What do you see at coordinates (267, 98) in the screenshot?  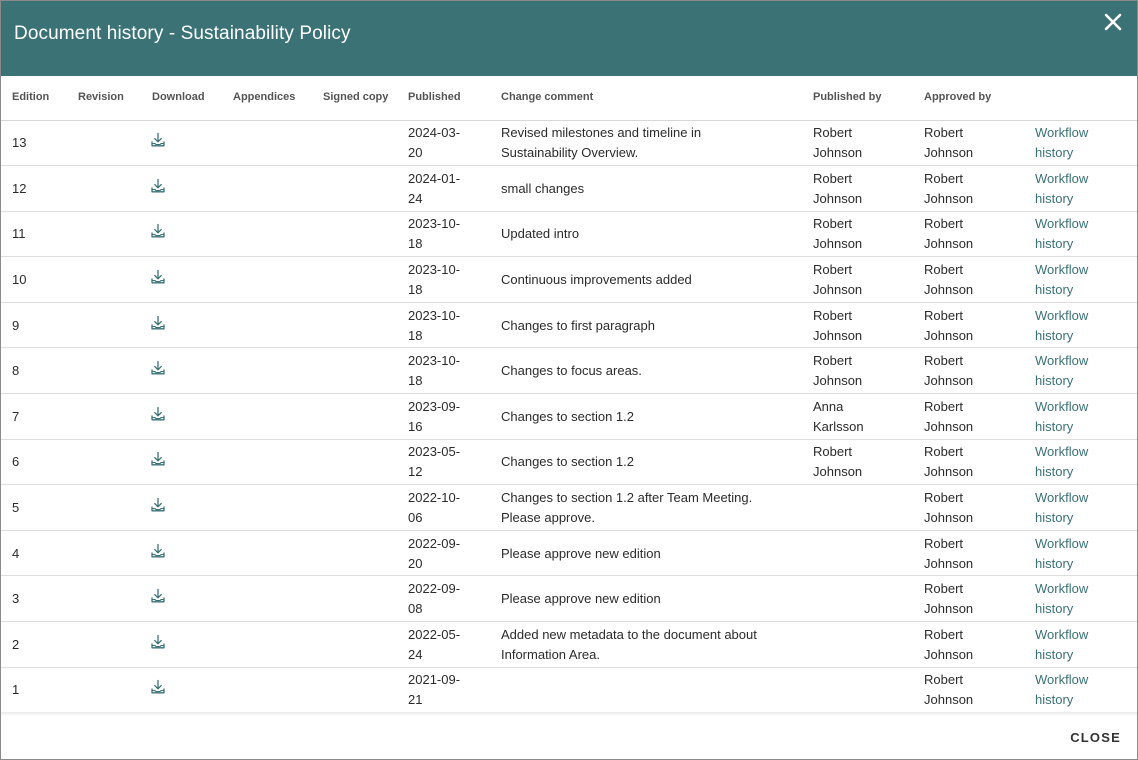 I see `col-appendices: Appendices` at bounding box center [267, 98].